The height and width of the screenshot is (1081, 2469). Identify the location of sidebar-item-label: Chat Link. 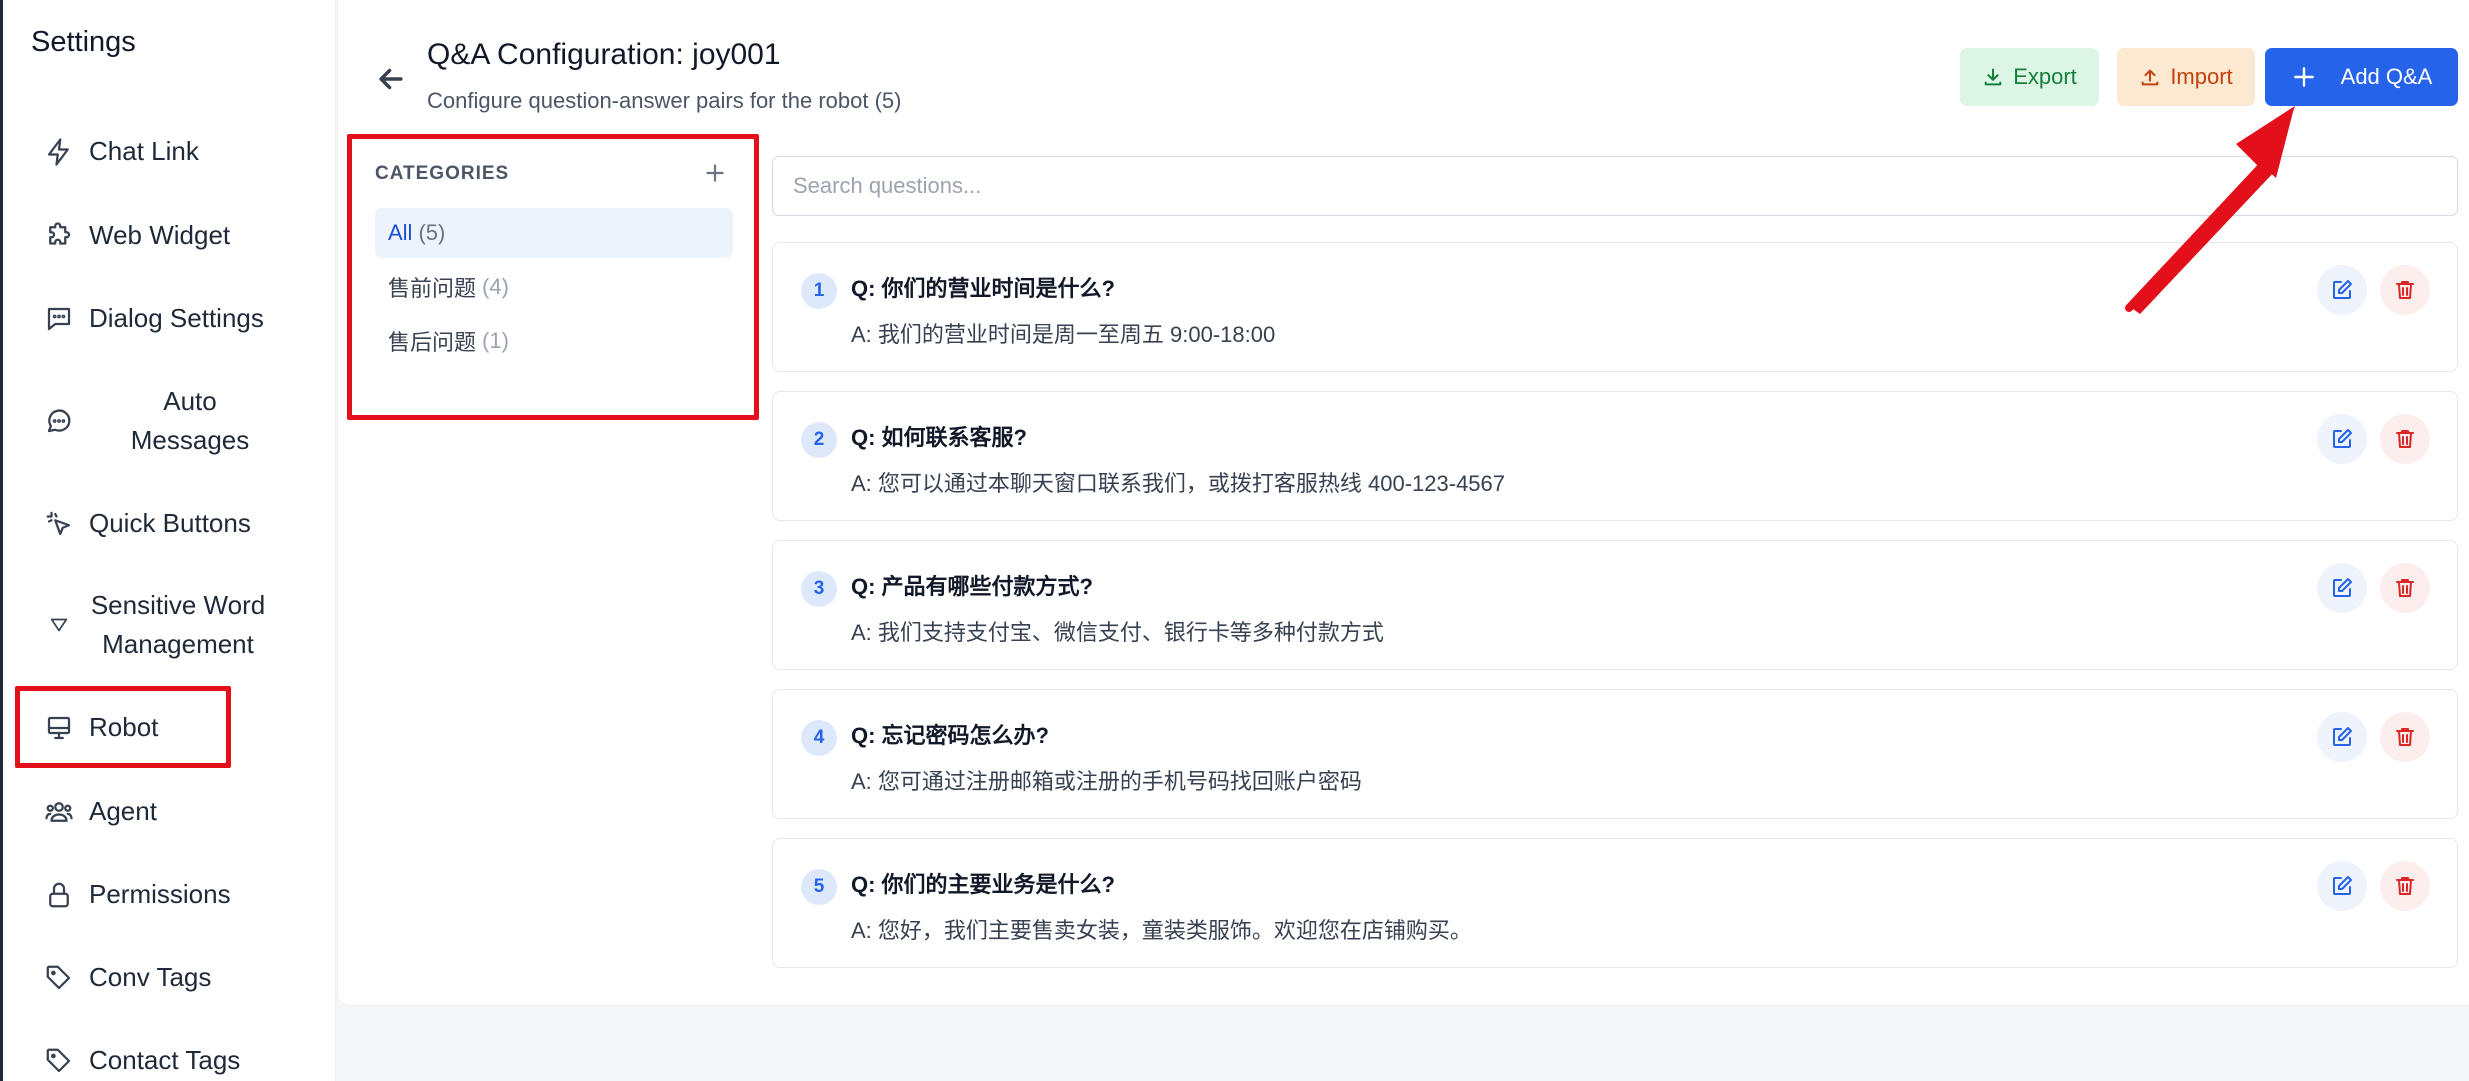
(144, 151).